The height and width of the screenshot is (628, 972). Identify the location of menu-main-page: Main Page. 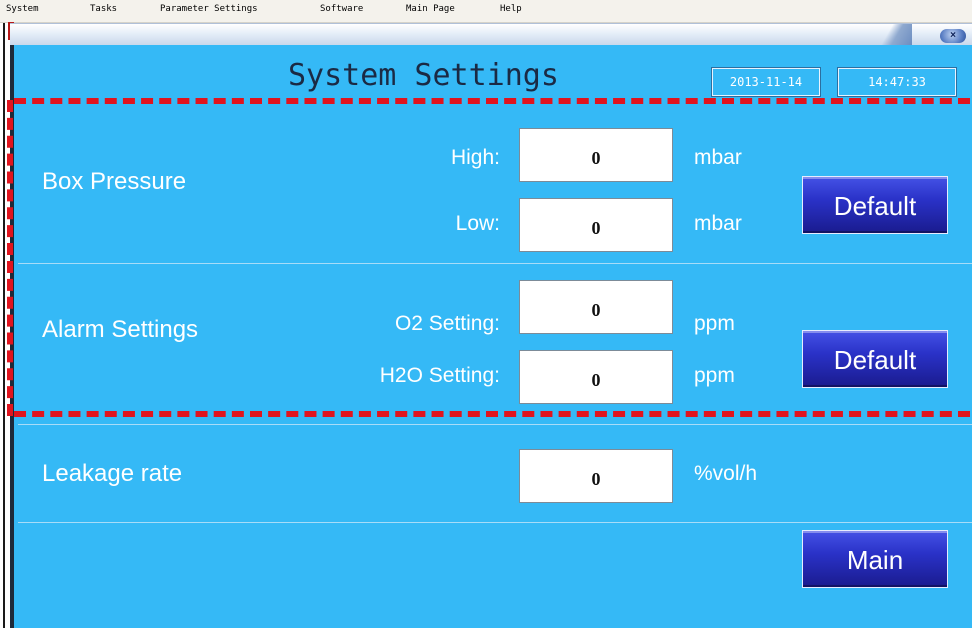
(430, 9).